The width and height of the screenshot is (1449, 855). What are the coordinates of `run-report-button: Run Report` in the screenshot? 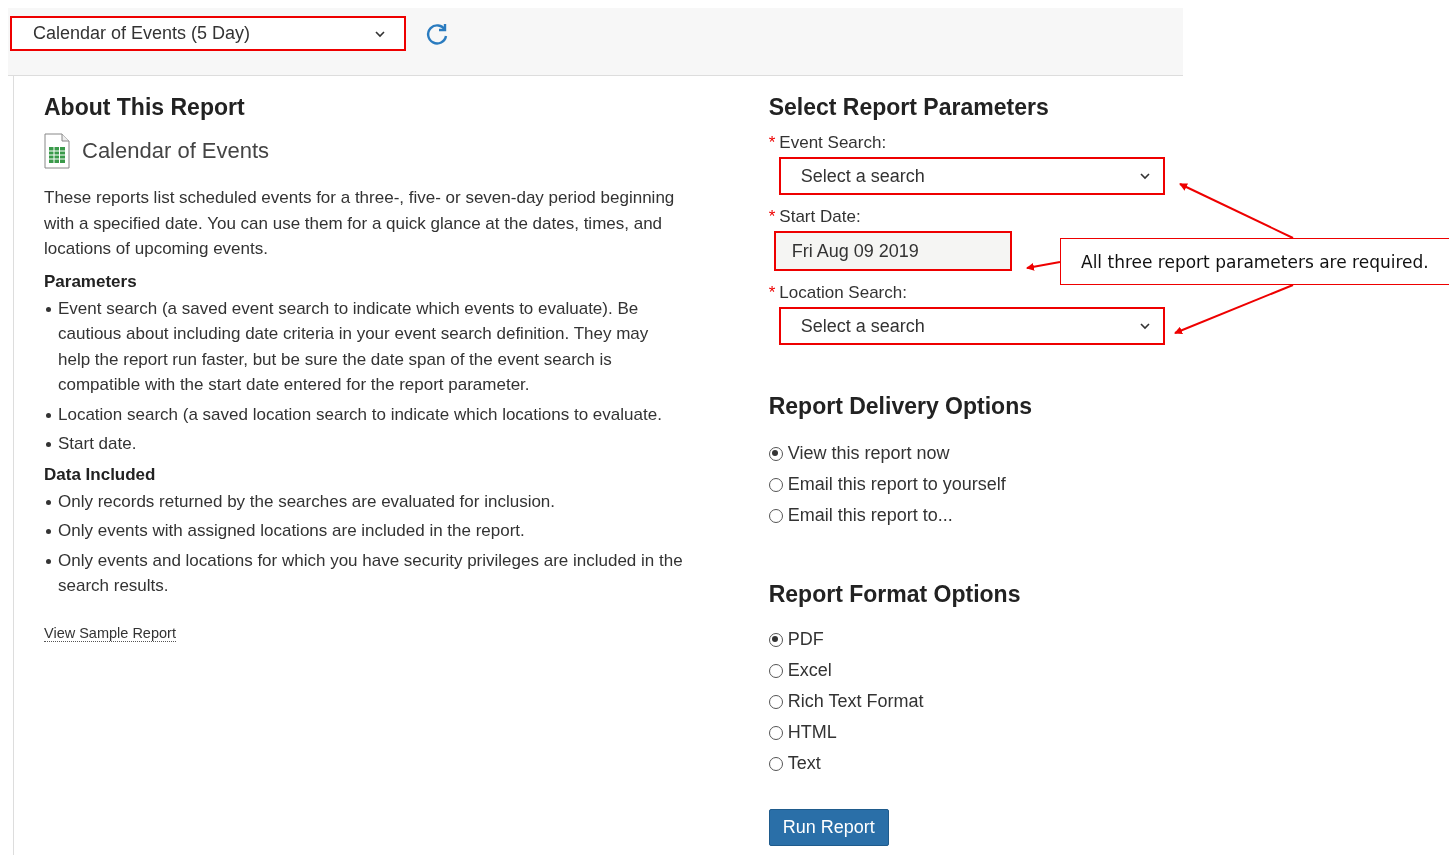 It's located at (828, 827).